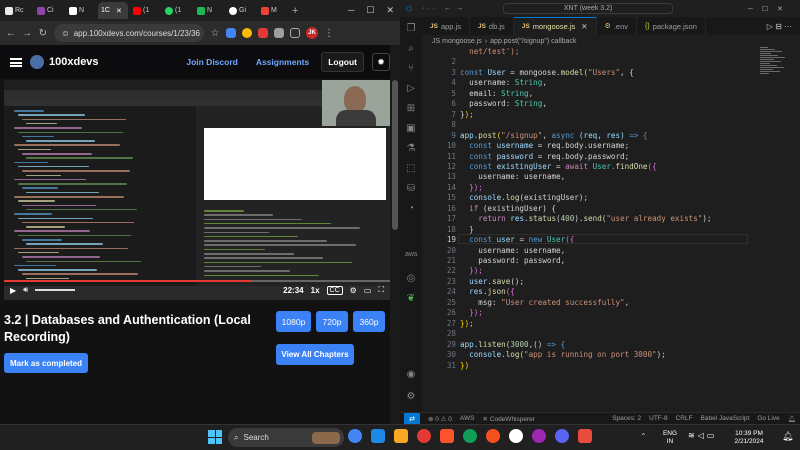 This screenshot has height=450, width=800. I want to click on theme-toggle-sun-icon: ✹, so click(381, 62).